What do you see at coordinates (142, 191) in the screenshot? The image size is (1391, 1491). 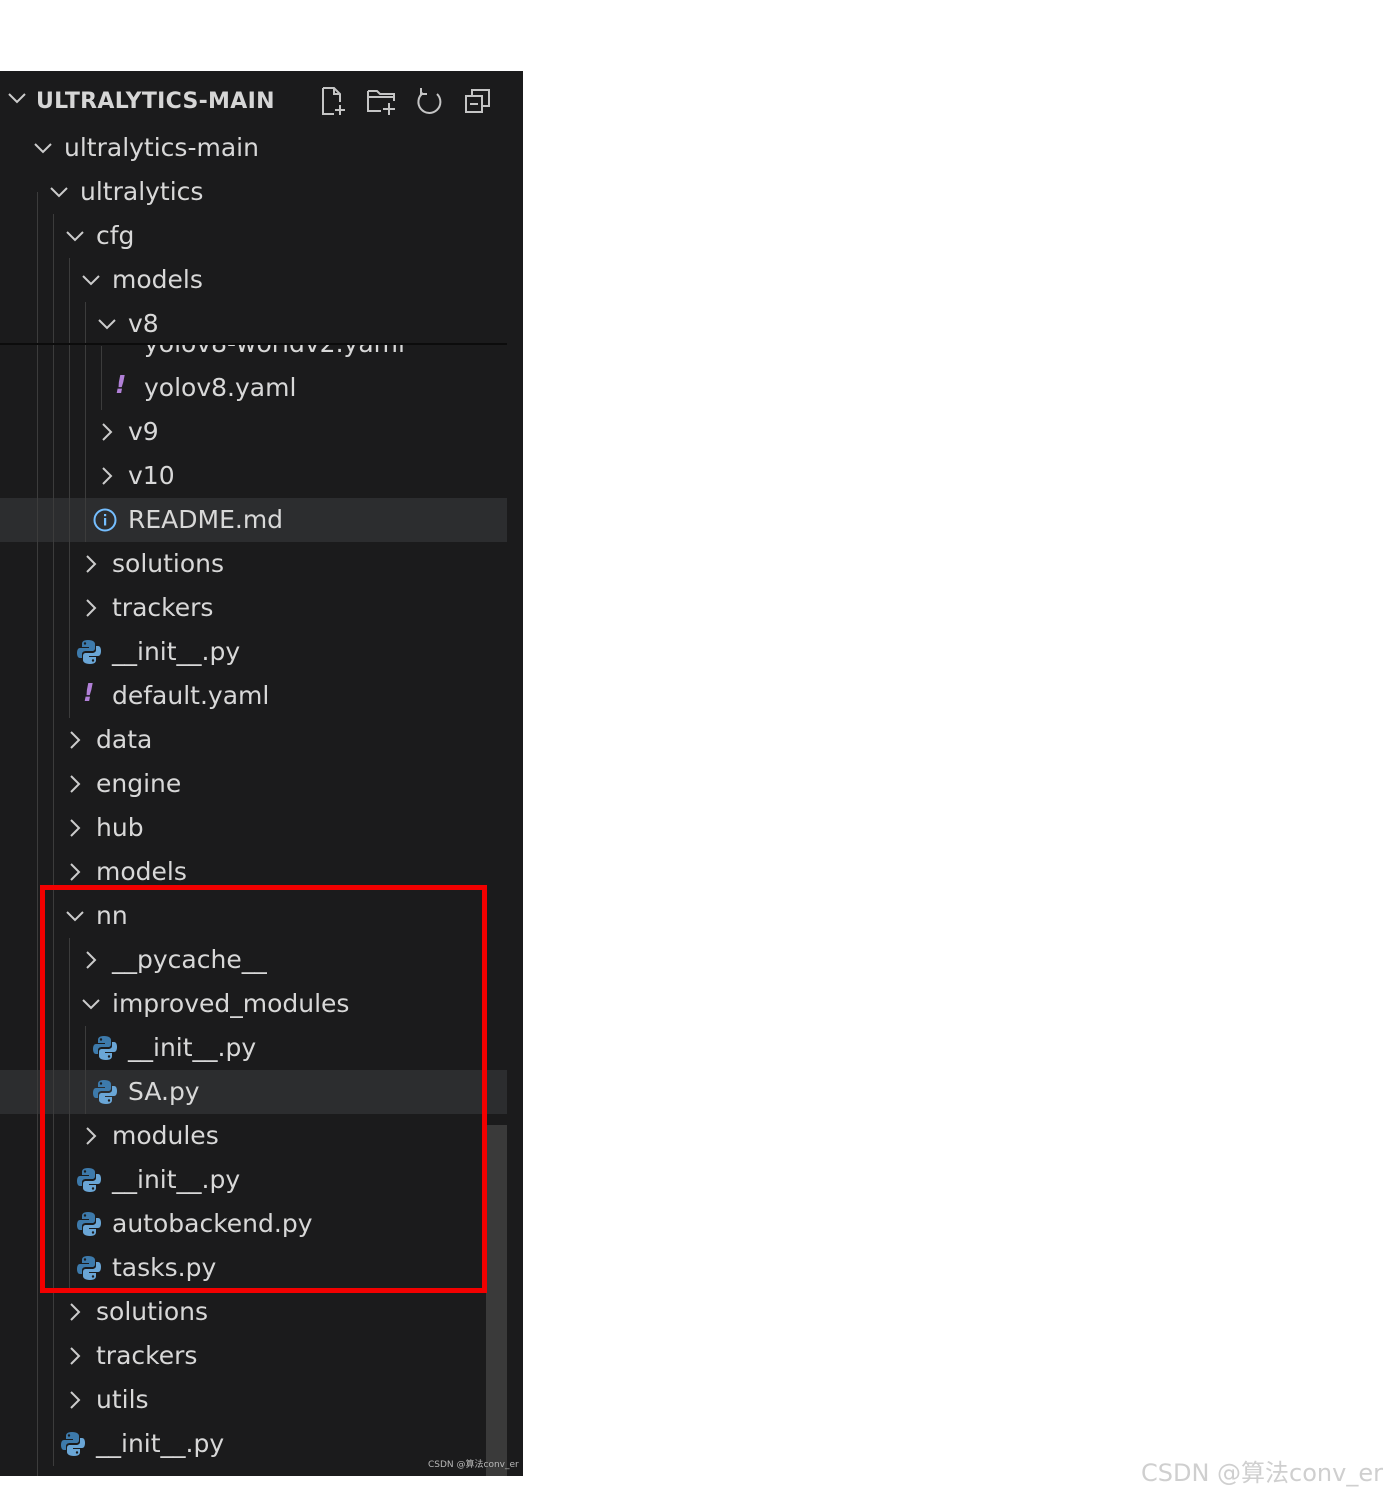 I see `tree-item-label: ultralytics` at bounding box center [142, 191].